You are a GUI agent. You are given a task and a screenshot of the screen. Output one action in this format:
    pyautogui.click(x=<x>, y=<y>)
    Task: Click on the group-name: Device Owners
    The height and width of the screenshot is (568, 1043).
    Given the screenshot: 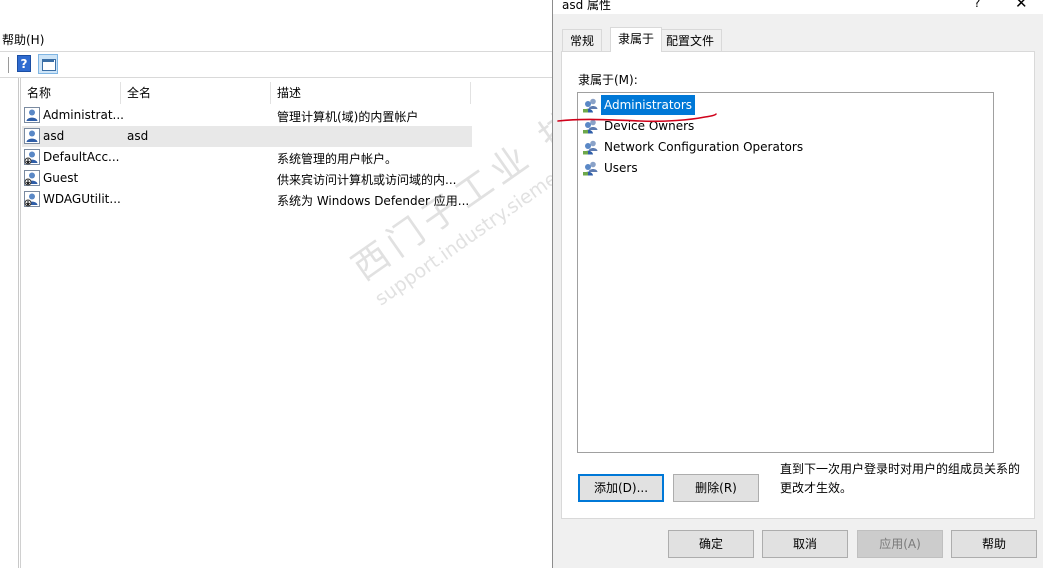 What is the action you would take?
    pyautogui.click(x=649, y=126)
    